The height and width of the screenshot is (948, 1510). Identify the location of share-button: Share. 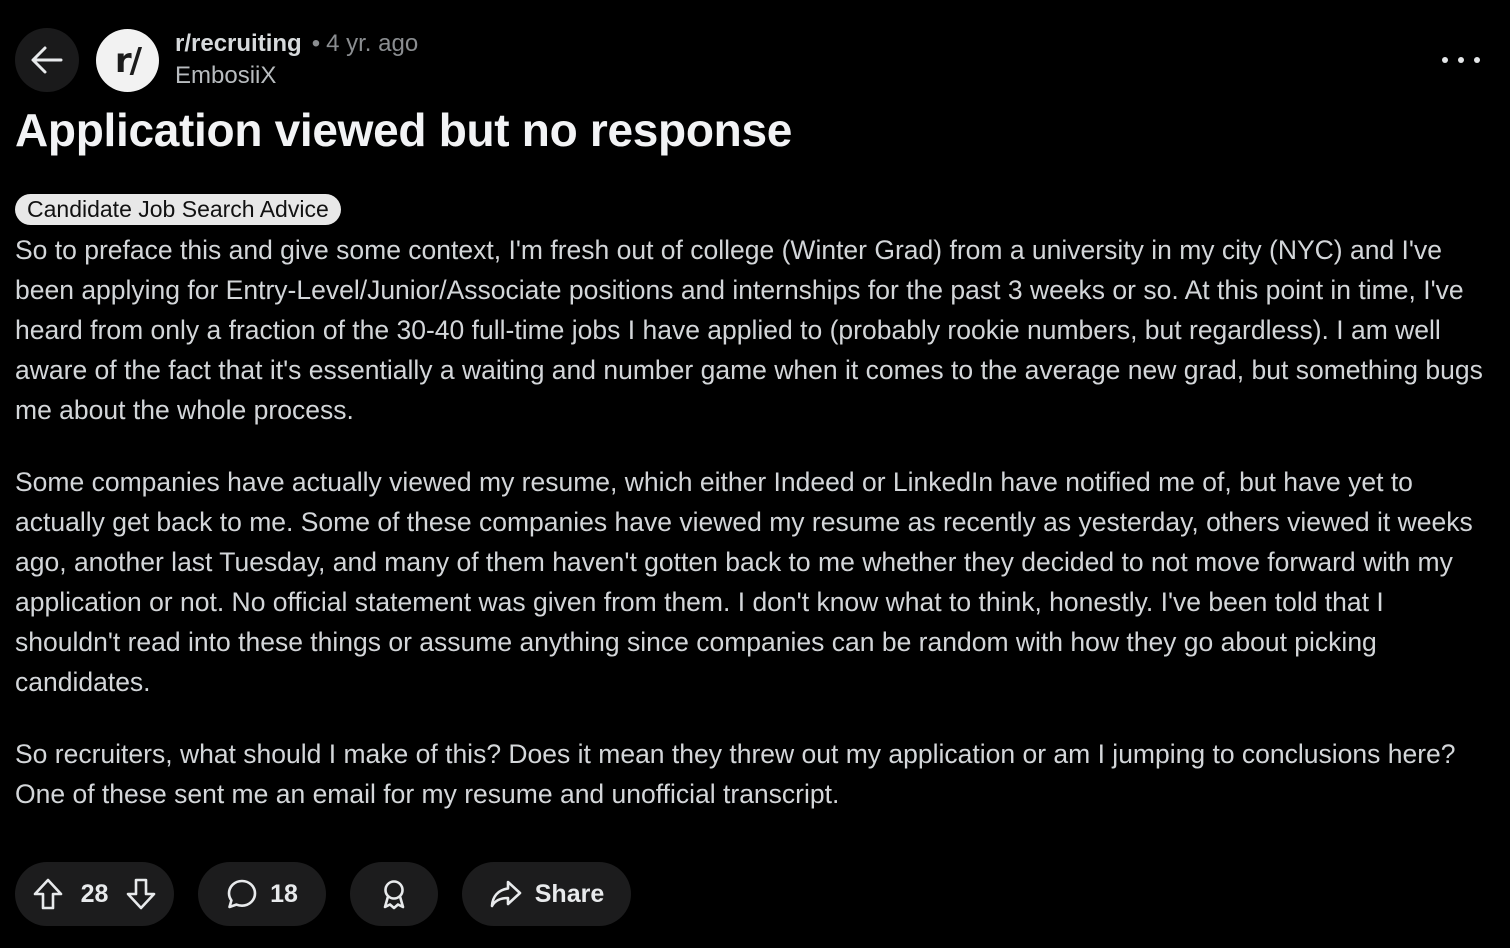
(546, 894).